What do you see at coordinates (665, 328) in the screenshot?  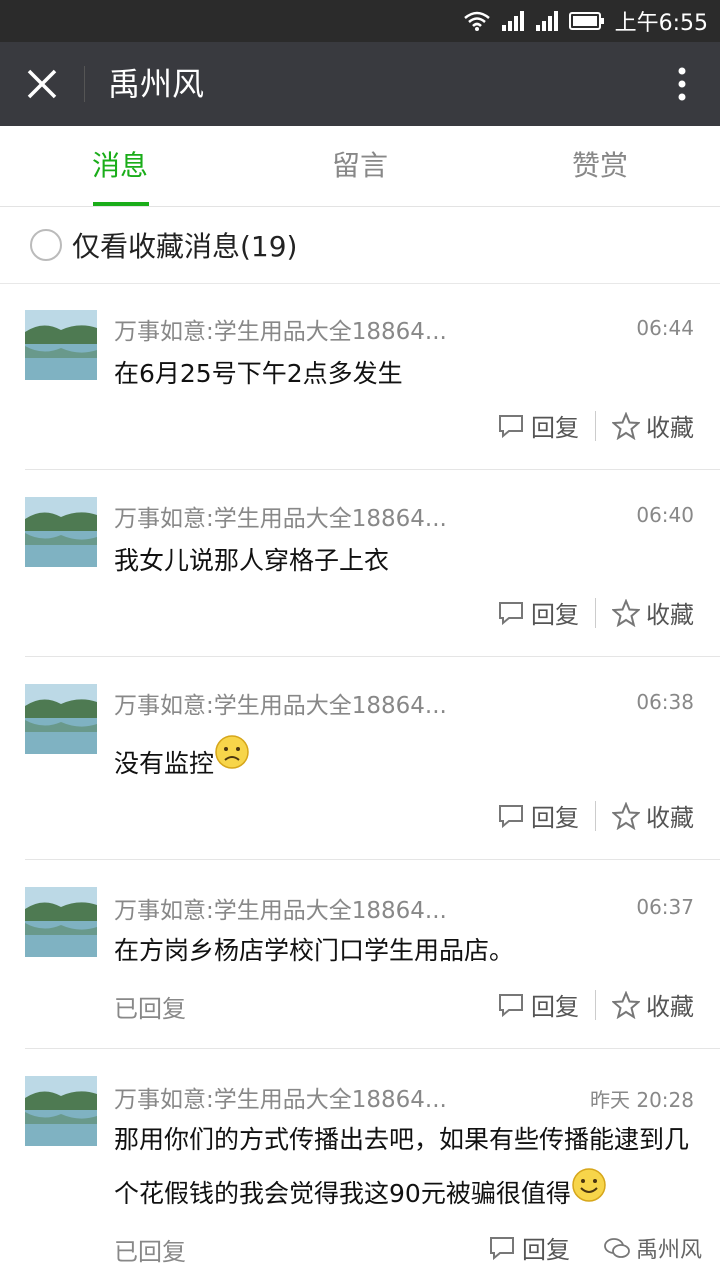 I see `message-time: 06:44` at bounding box center [665, 328].